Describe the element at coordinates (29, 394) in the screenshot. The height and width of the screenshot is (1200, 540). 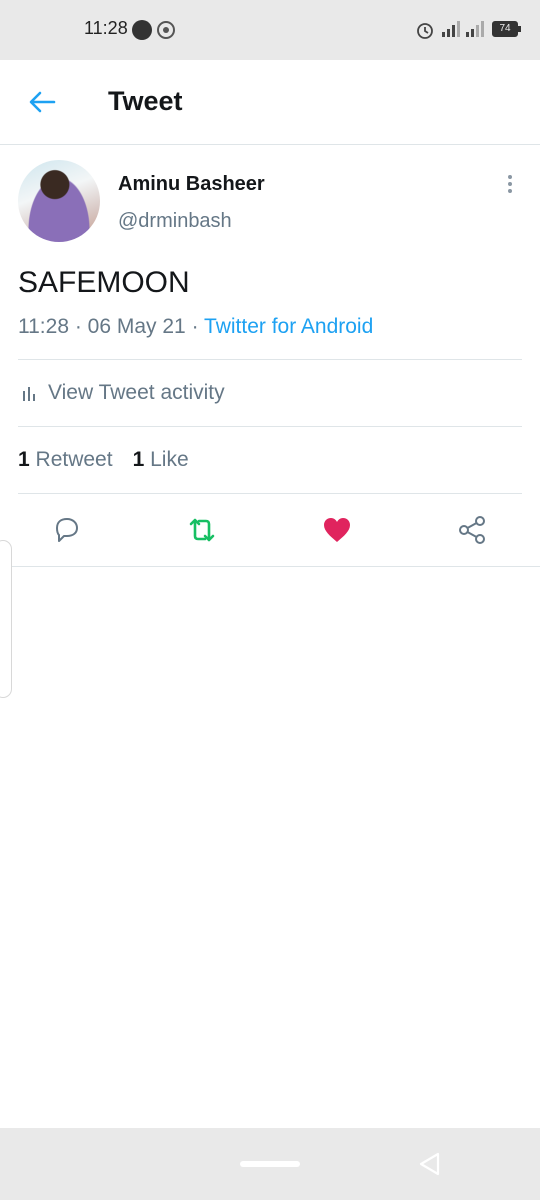
I see `bar-chart-icon` at that location.